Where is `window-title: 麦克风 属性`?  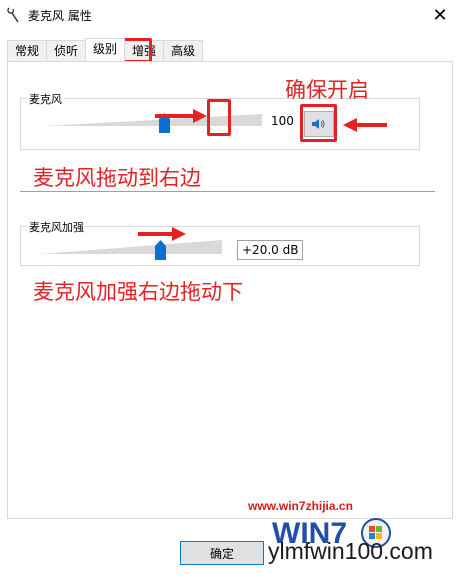 window-title: 麦克风 属性 is located at coordinates (60, 16).